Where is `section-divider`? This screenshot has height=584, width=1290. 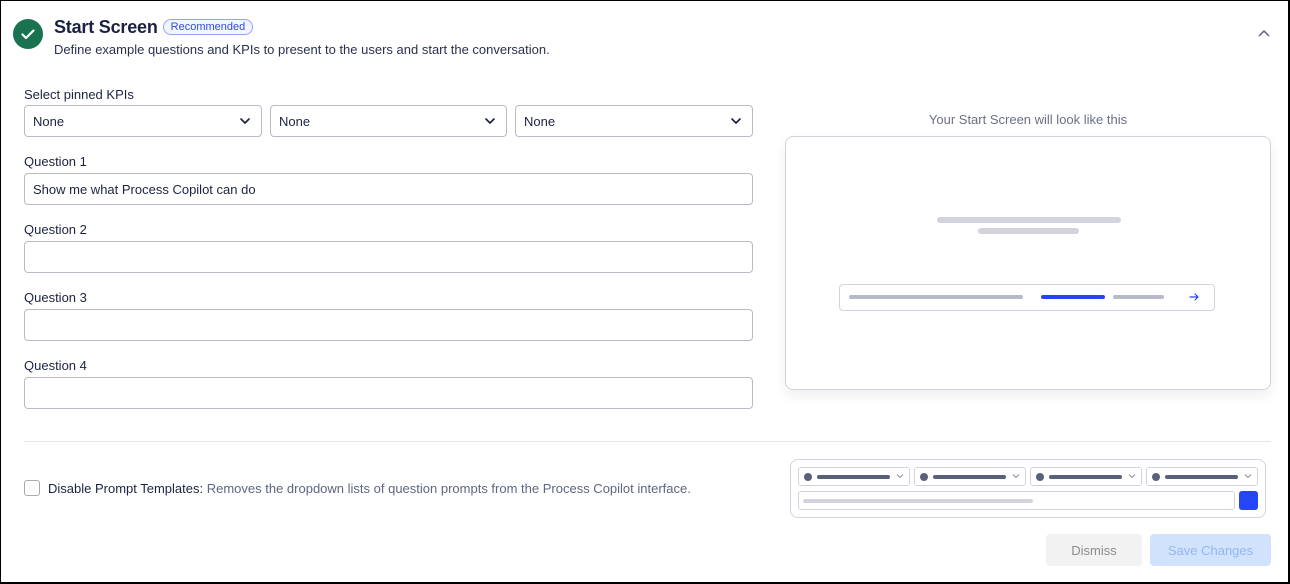
section-divider is located at coordinates (647, 441).